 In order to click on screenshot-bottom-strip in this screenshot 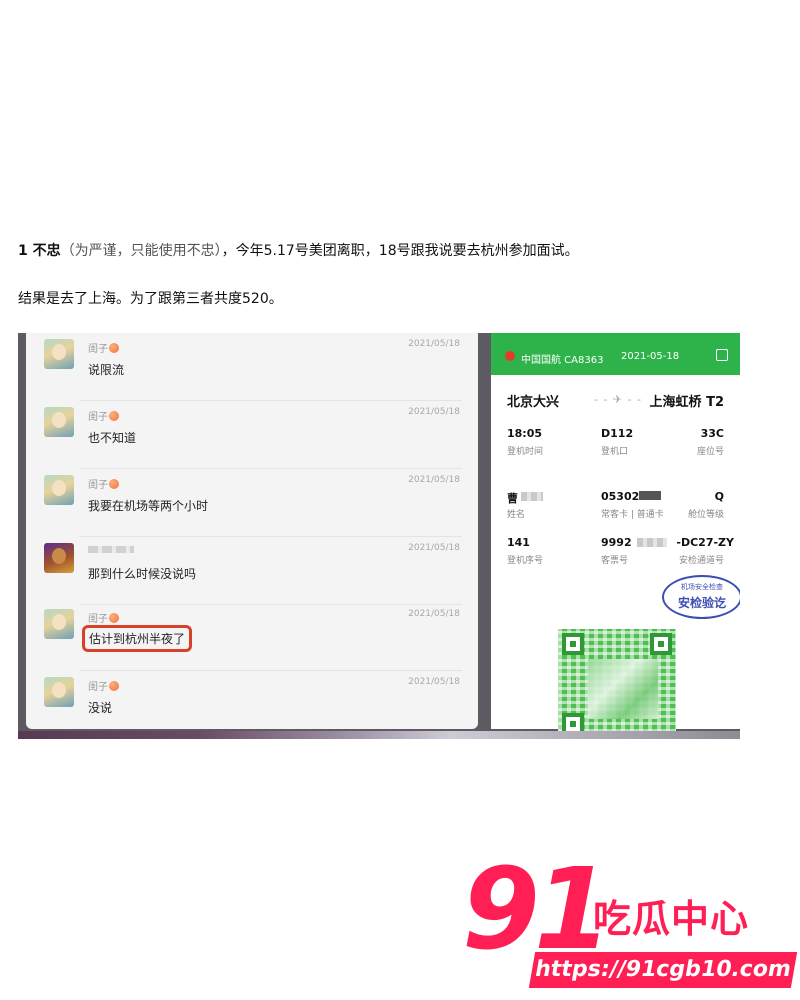, I will do `click(379, 735)`.